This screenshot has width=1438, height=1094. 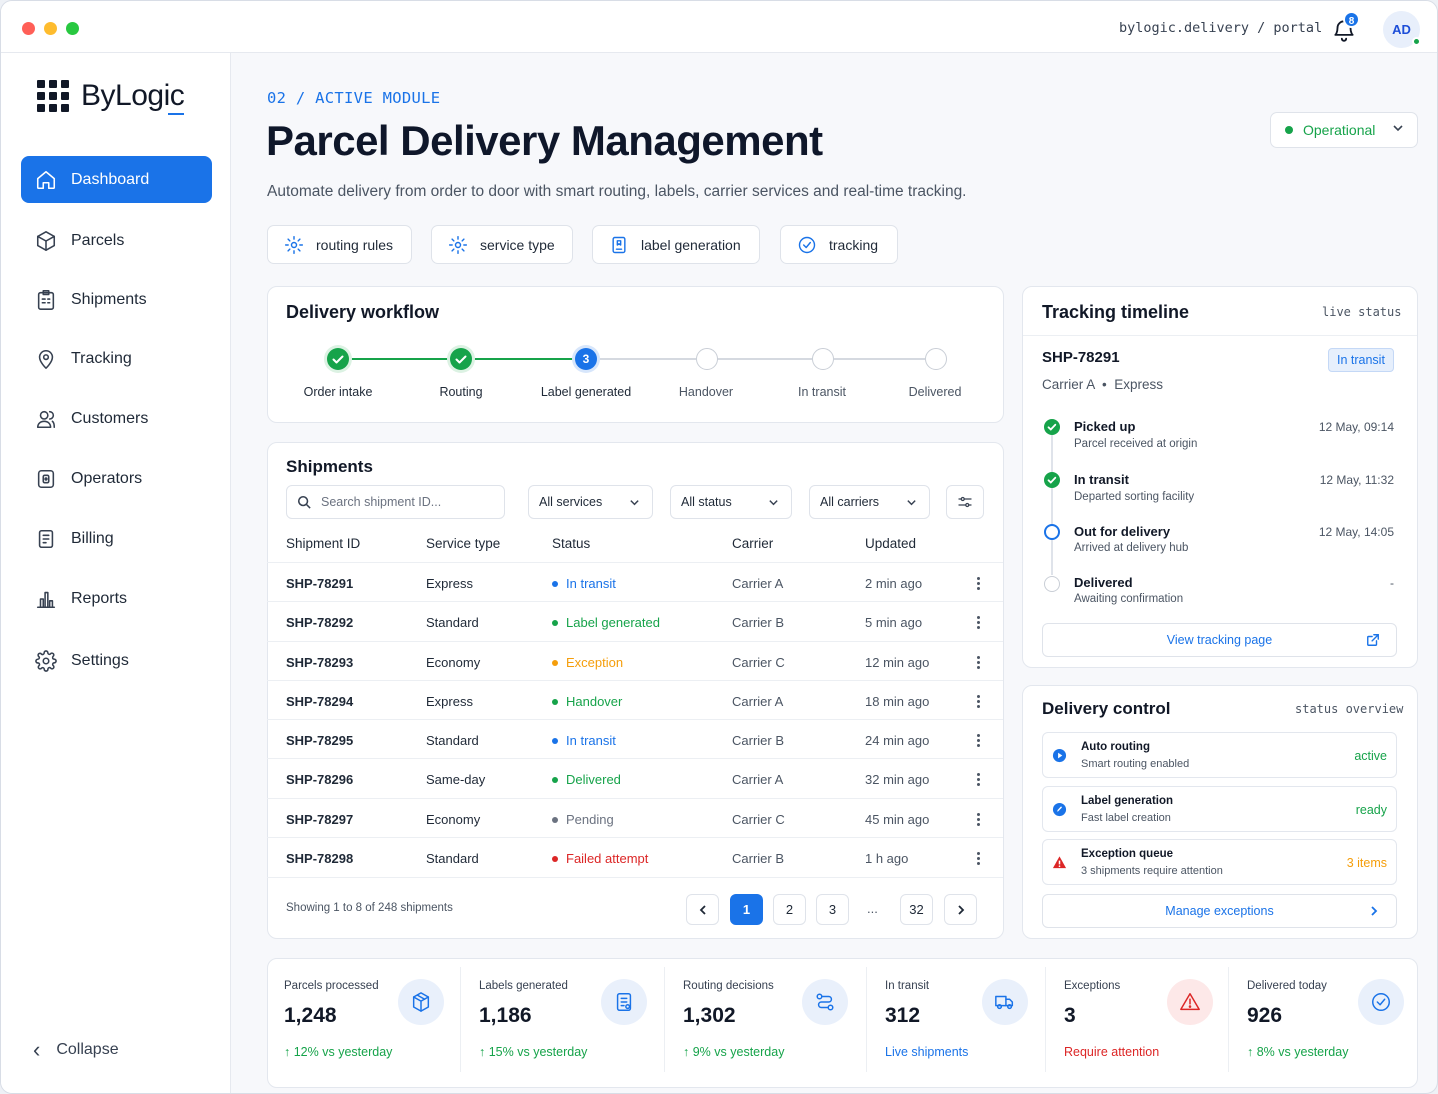 I want to click on column-header: Service type, so click(x=463, y=543).